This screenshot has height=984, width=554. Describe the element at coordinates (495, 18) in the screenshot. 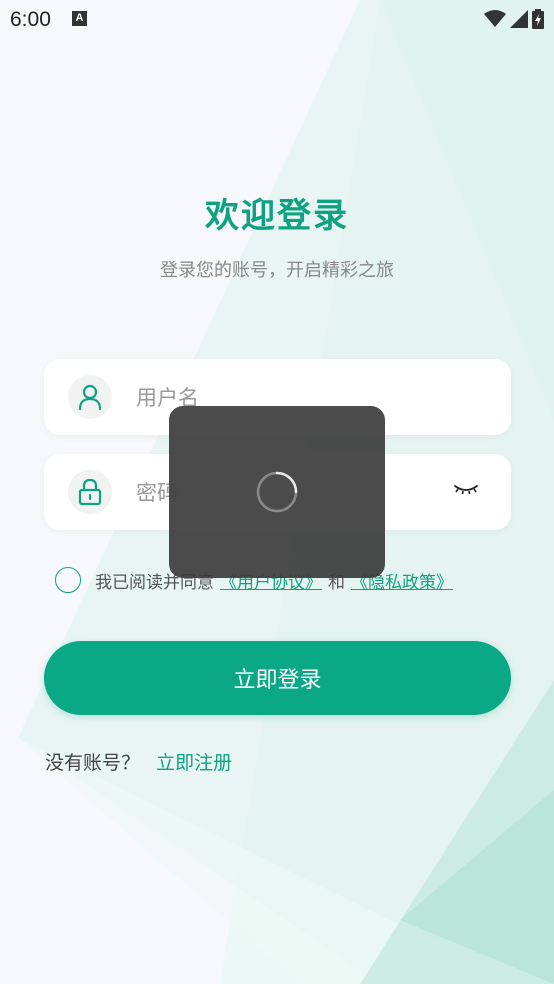

I see `wifi-icon` at that location.